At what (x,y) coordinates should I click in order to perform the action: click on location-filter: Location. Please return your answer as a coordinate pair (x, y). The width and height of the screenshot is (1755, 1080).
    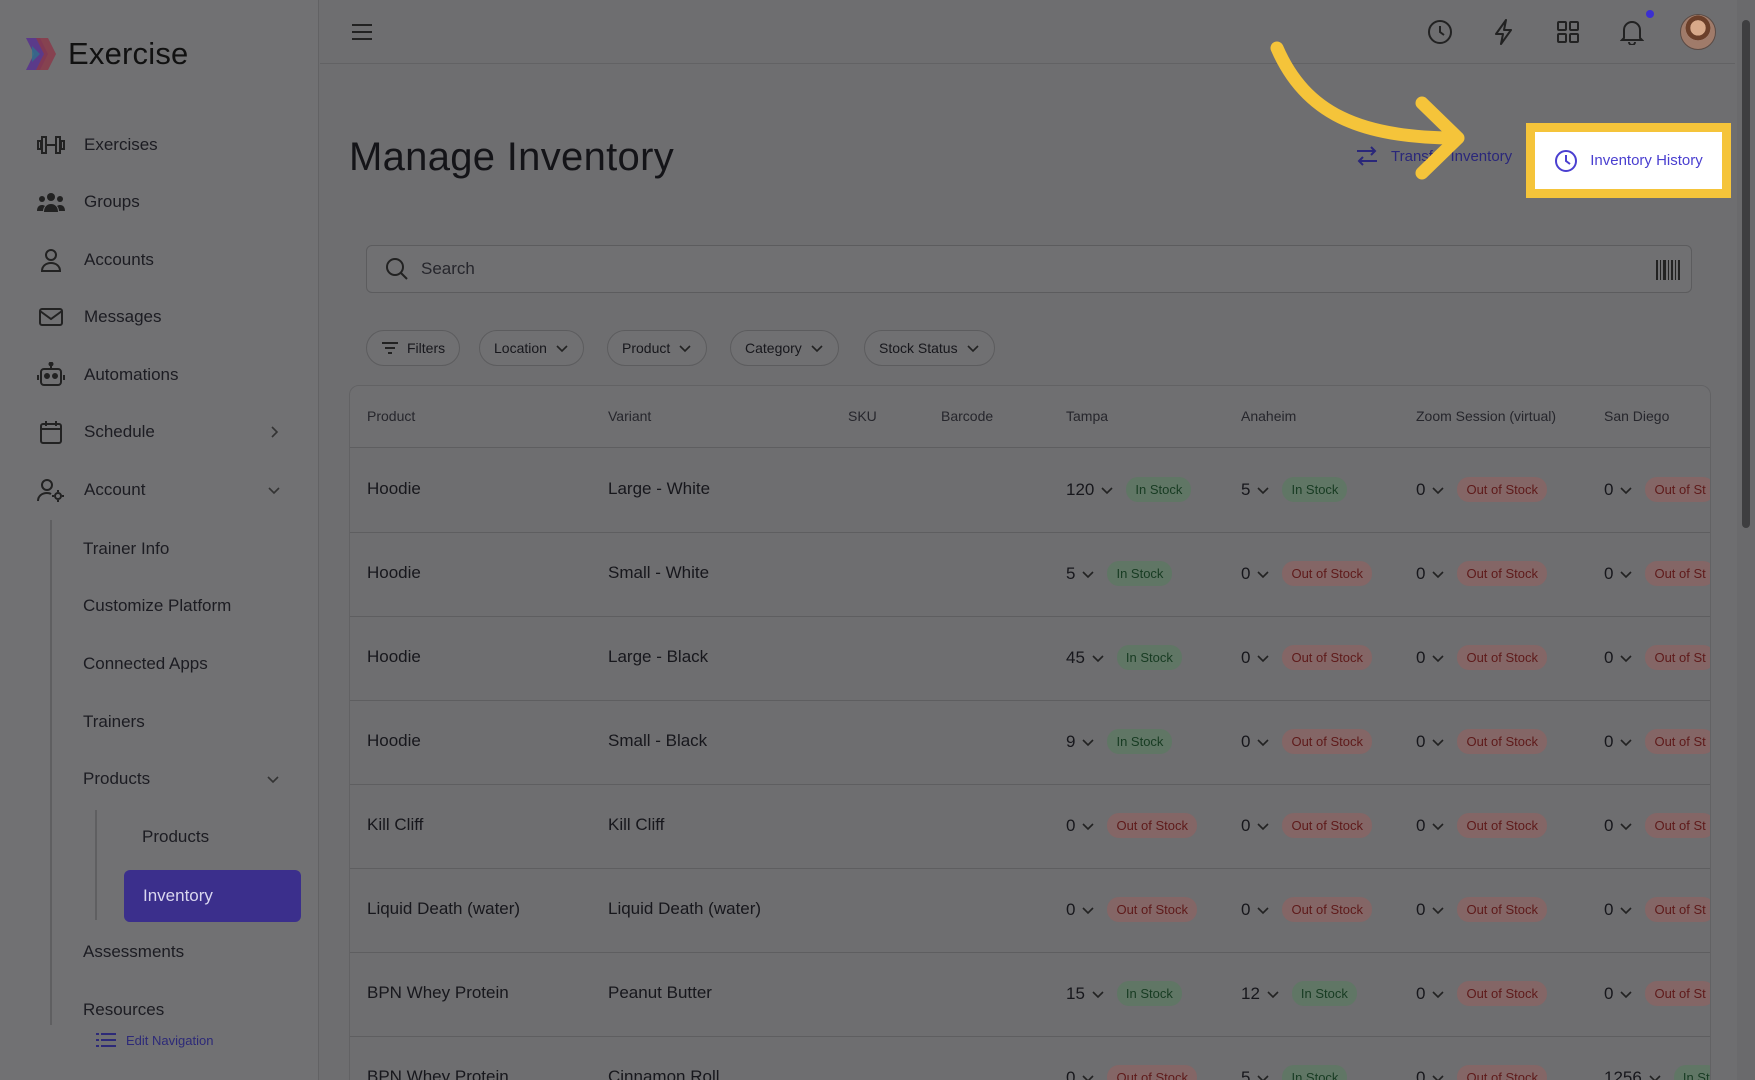
    Looking at the image, I should click on (531, 348).